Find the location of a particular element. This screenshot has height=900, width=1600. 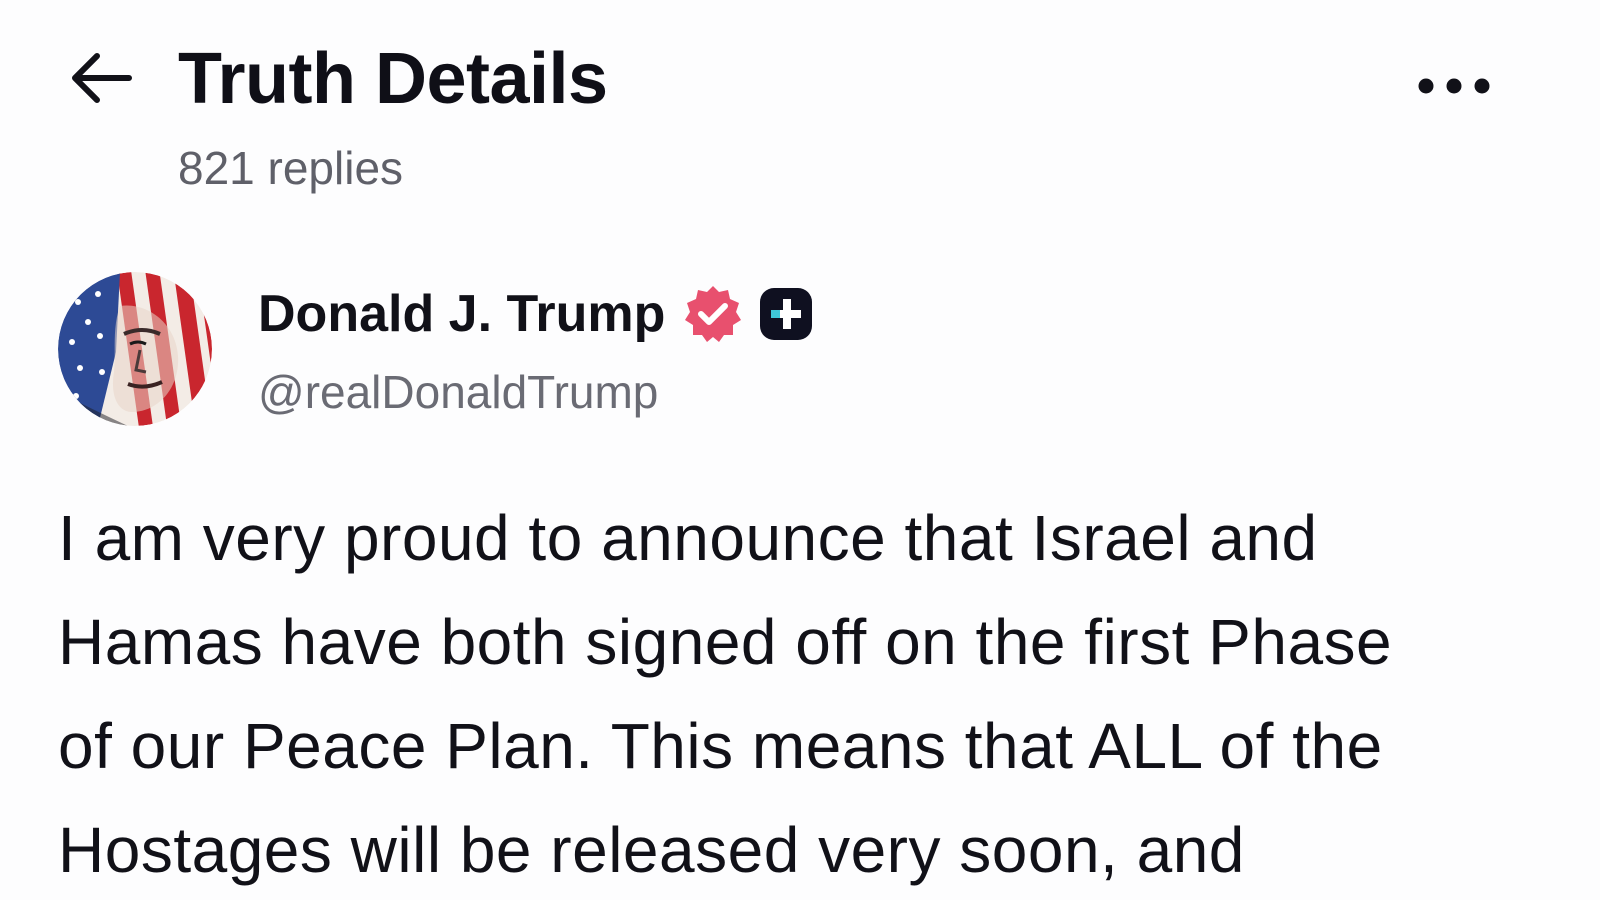

back-button is located at coordinates (100, 78).